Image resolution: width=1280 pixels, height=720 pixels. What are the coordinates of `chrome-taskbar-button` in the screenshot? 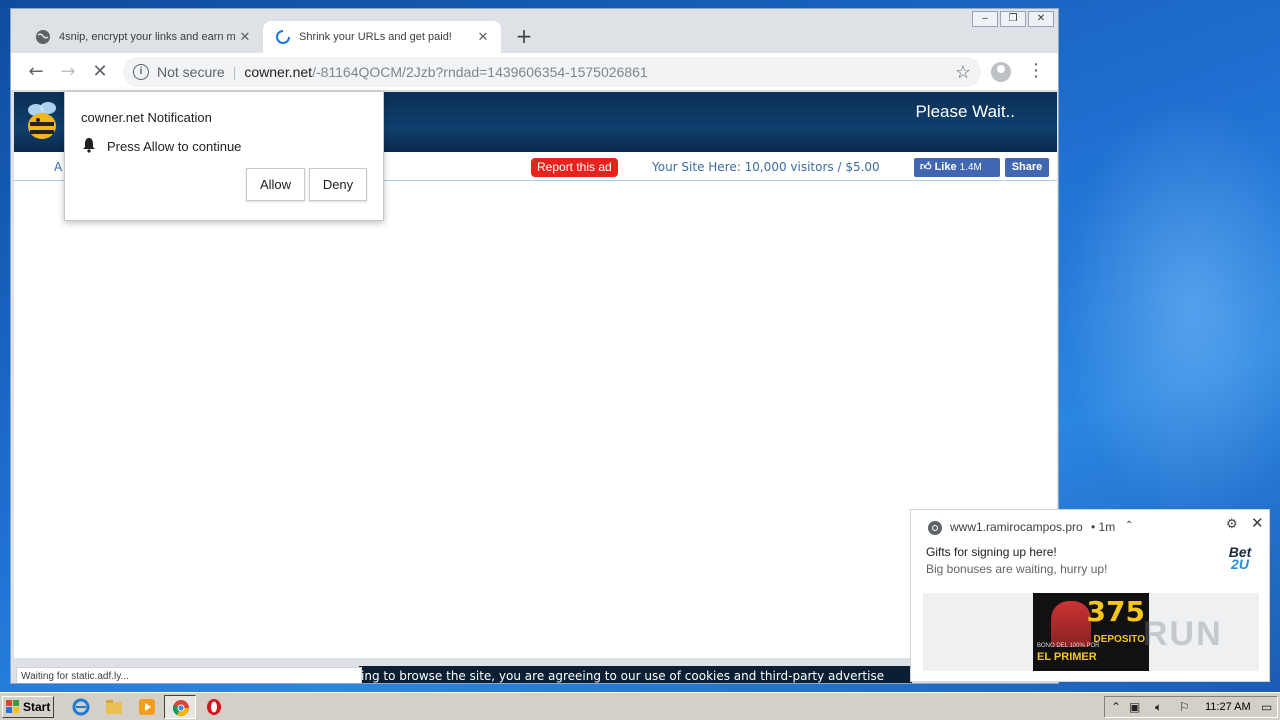 It's located at (180, 707).